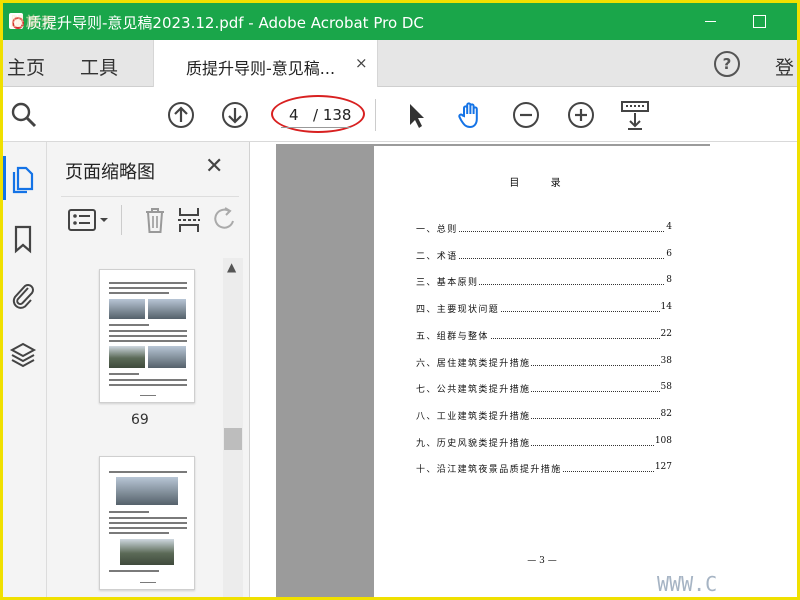 The image size is (800, 600). What do you see at coordinates (727, 64) in the screenshot?
I see `help-icon: ?` at bounding box center [727, 64].